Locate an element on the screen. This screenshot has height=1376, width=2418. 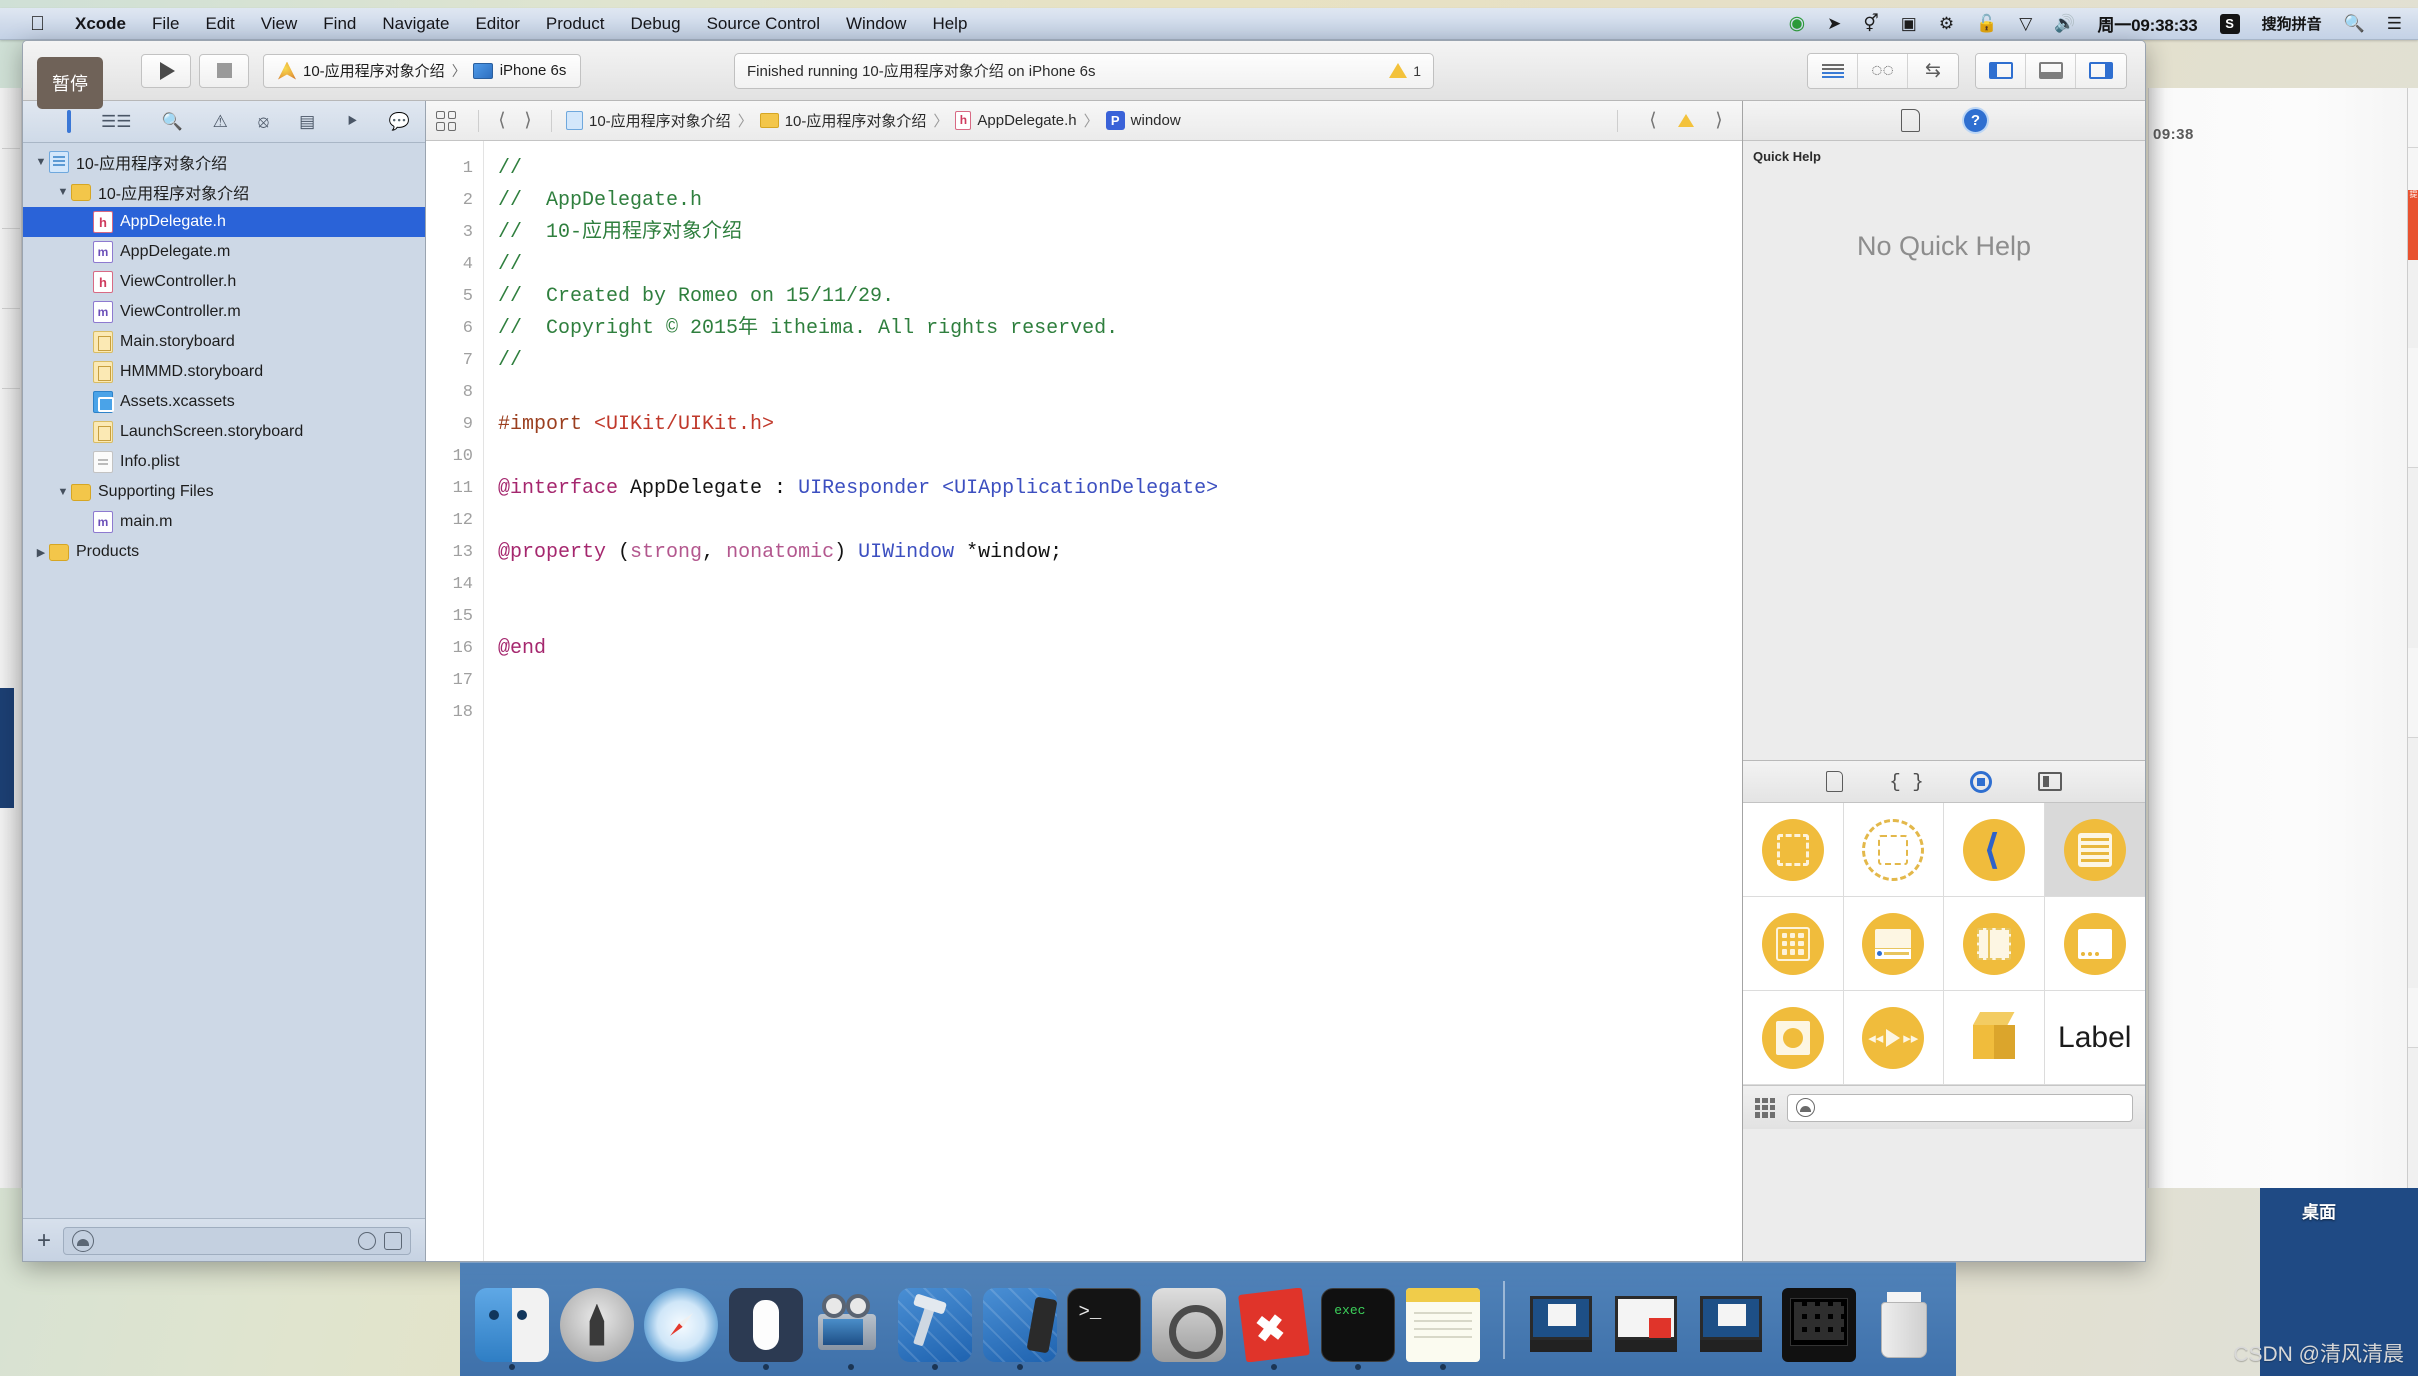
menu-item-source-control: Source Control is located at coordinates (763, 24).